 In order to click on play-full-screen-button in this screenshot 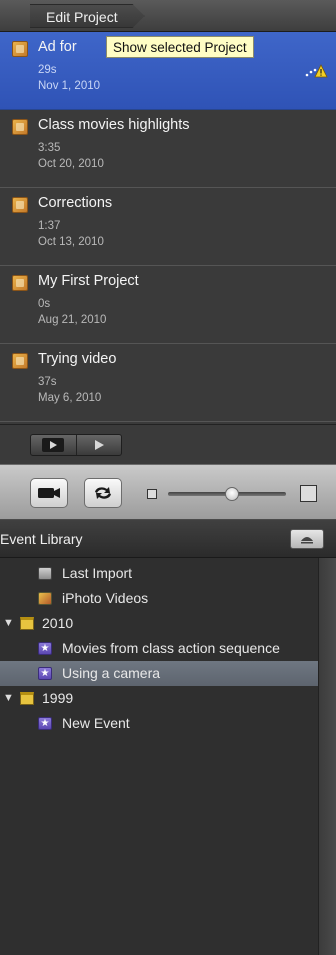, I will do `click(53, 445)`.